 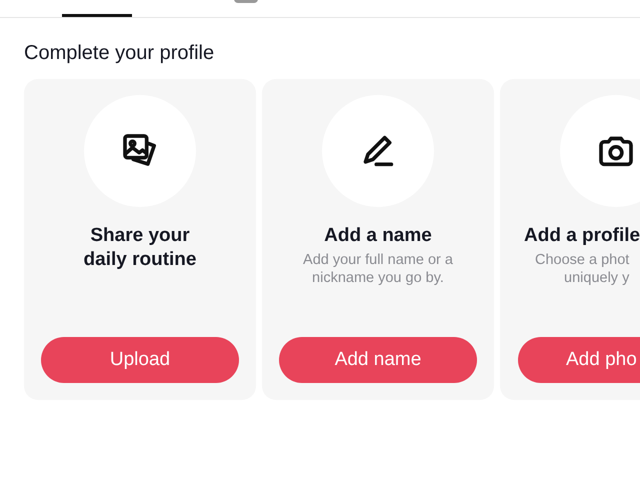 What do you see at coordinates (581, 236) in the screenshot?
I see `card-title: Add a profile` at bounding box center [581, 236].